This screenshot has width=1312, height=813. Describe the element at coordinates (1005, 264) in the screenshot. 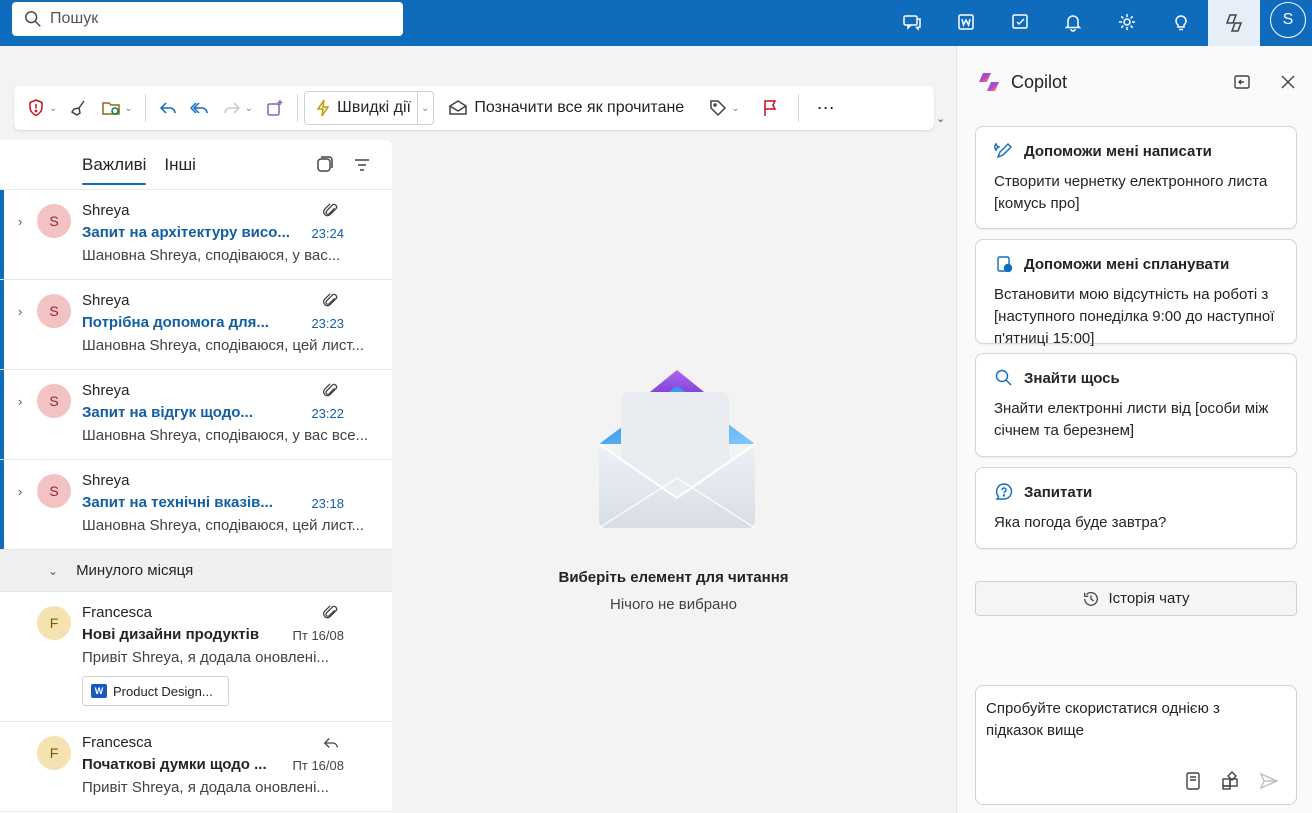

I see `calendar-doc-icon` at that location.